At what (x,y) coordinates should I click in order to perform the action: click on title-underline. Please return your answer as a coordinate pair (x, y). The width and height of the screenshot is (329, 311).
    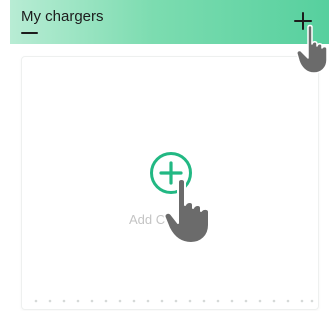
    Looking at the image, I should click on (29, 33).